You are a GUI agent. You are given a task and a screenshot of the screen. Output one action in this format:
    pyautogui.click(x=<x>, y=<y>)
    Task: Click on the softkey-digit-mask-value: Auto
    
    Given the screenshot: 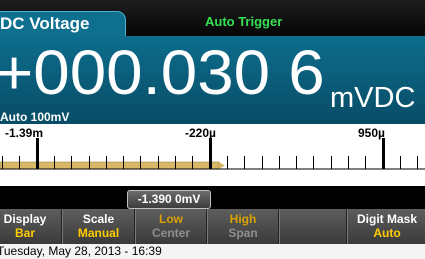 What is the action you would take?
    pyautogui.click(x=387, y=233)
    